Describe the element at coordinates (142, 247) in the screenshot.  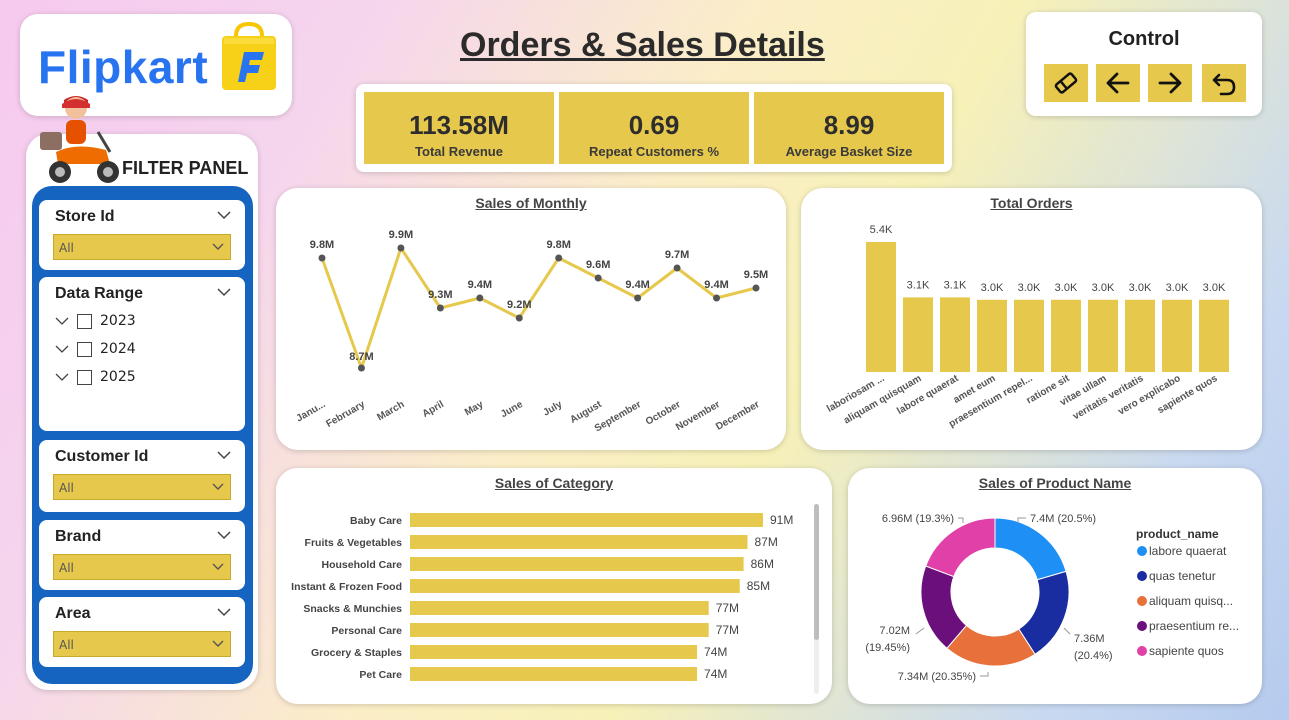
I see `store-id-dropdown: All` at that location.